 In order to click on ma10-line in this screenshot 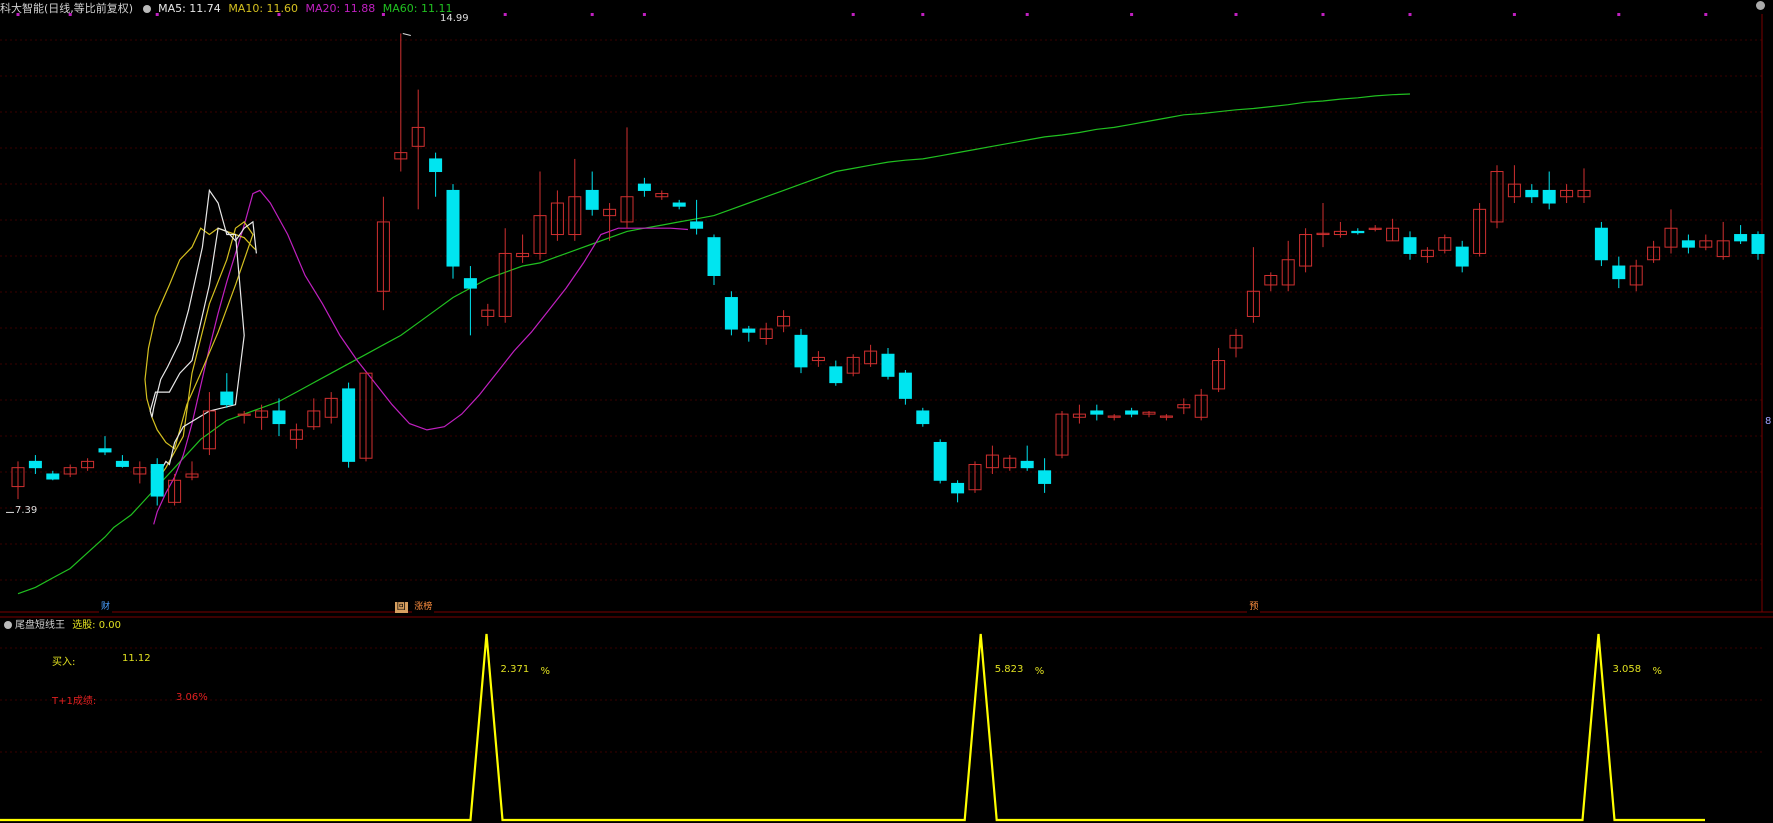, I will do `click(200, 352)`.